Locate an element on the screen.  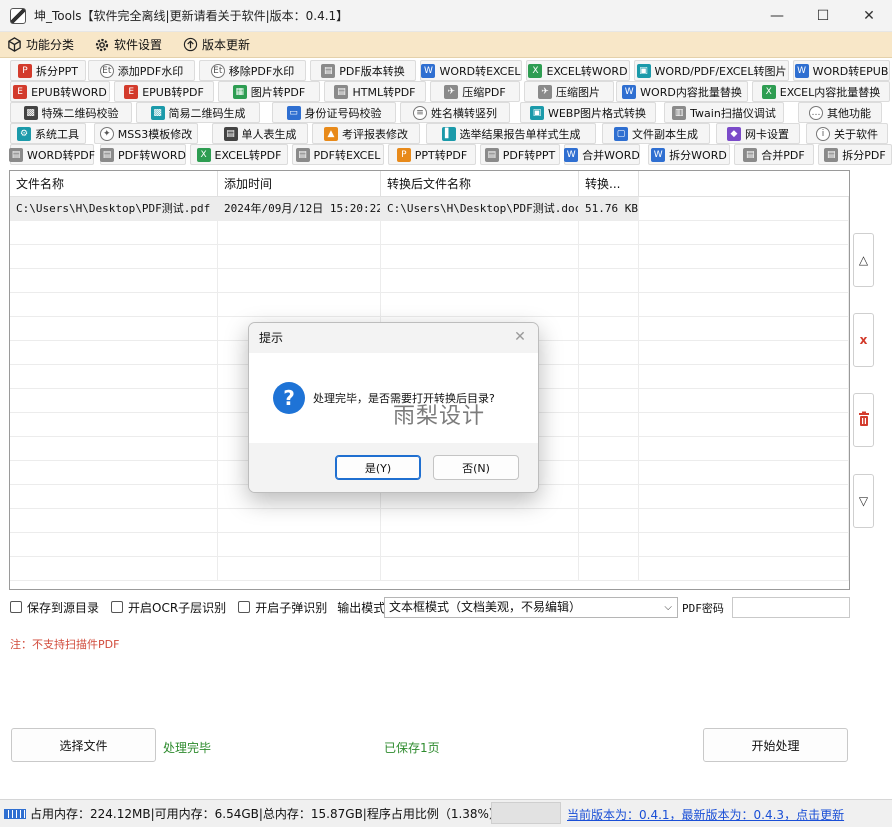
tool-button: ▤ PDF转PPT is located at coordinates (520, 154).